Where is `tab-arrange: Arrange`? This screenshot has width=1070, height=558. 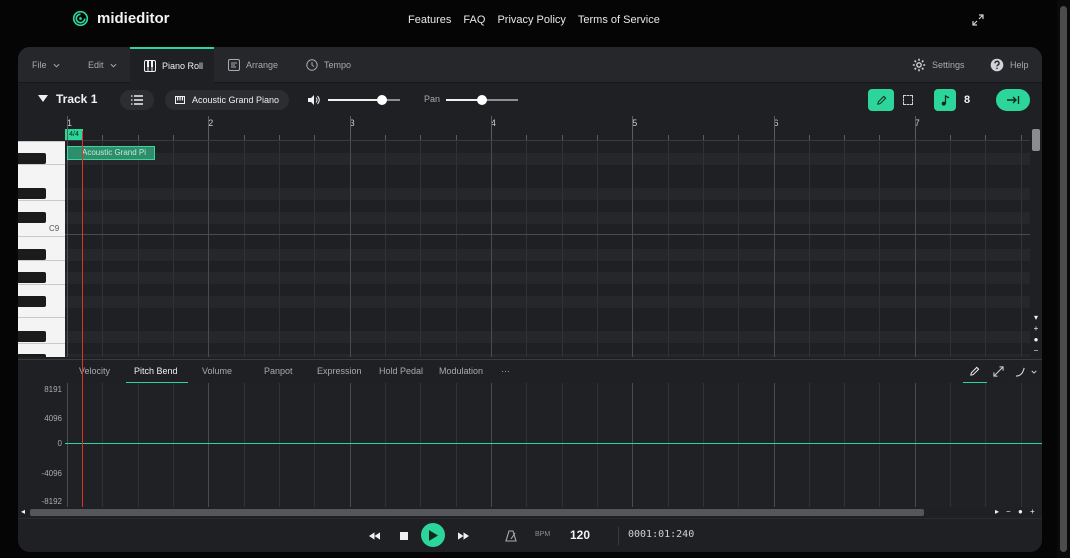
tab-arrange: Arrange is located at coordinates (253, 65).